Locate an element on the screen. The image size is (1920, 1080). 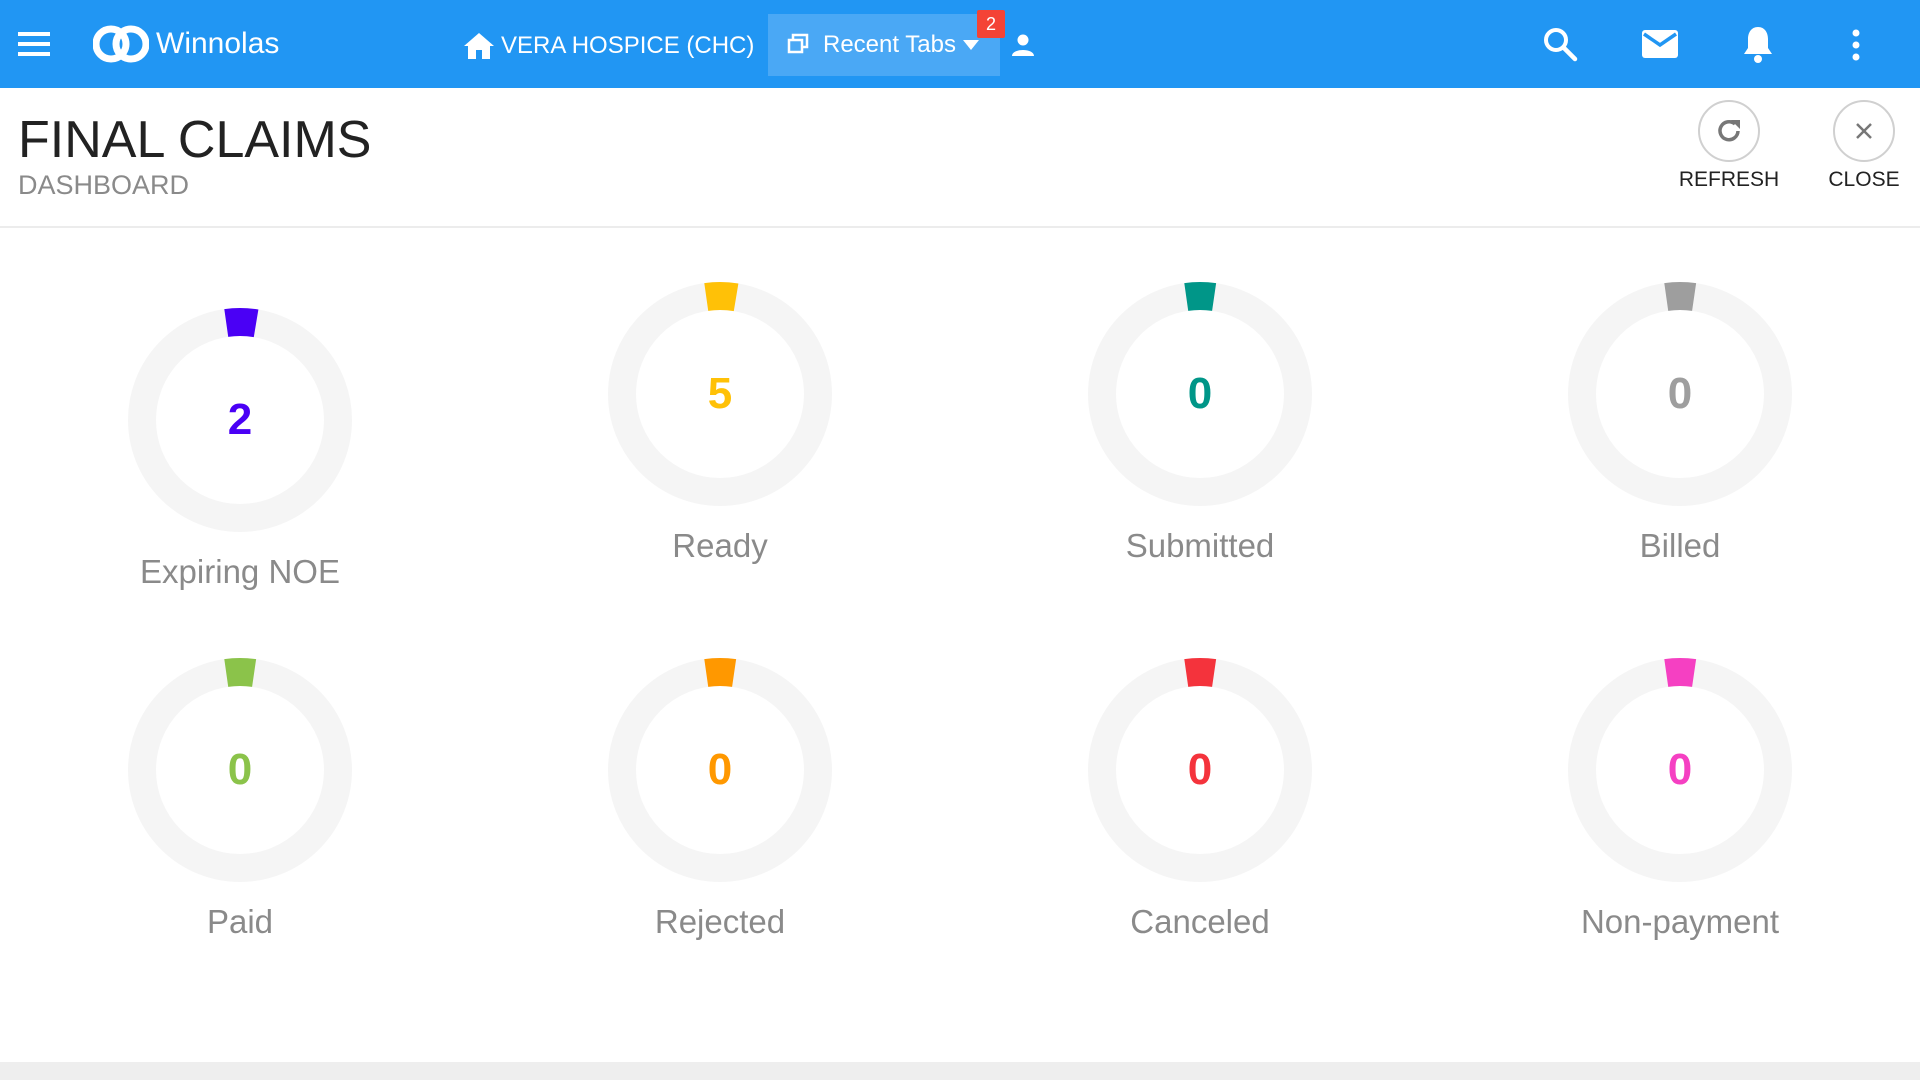
notifications-bell-icon is located at coordinates (1758, 44).